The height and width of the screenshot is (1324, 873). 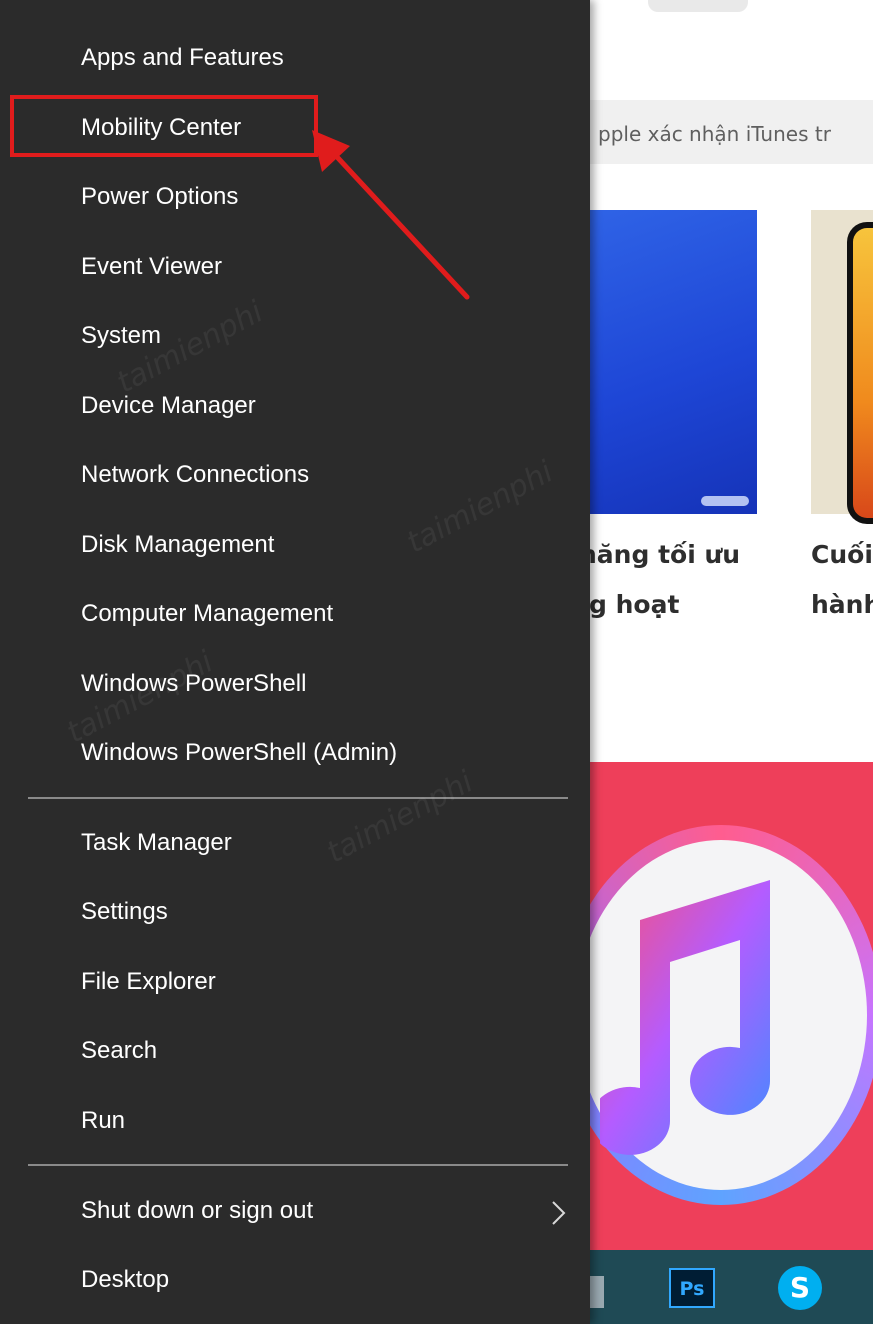 What do you see at coordinates (295, 753) in the screenshot?
I see `menu-item-windows-powershell-admin: Windows PowerShell (Admin)` at bounding box center [295, 753].